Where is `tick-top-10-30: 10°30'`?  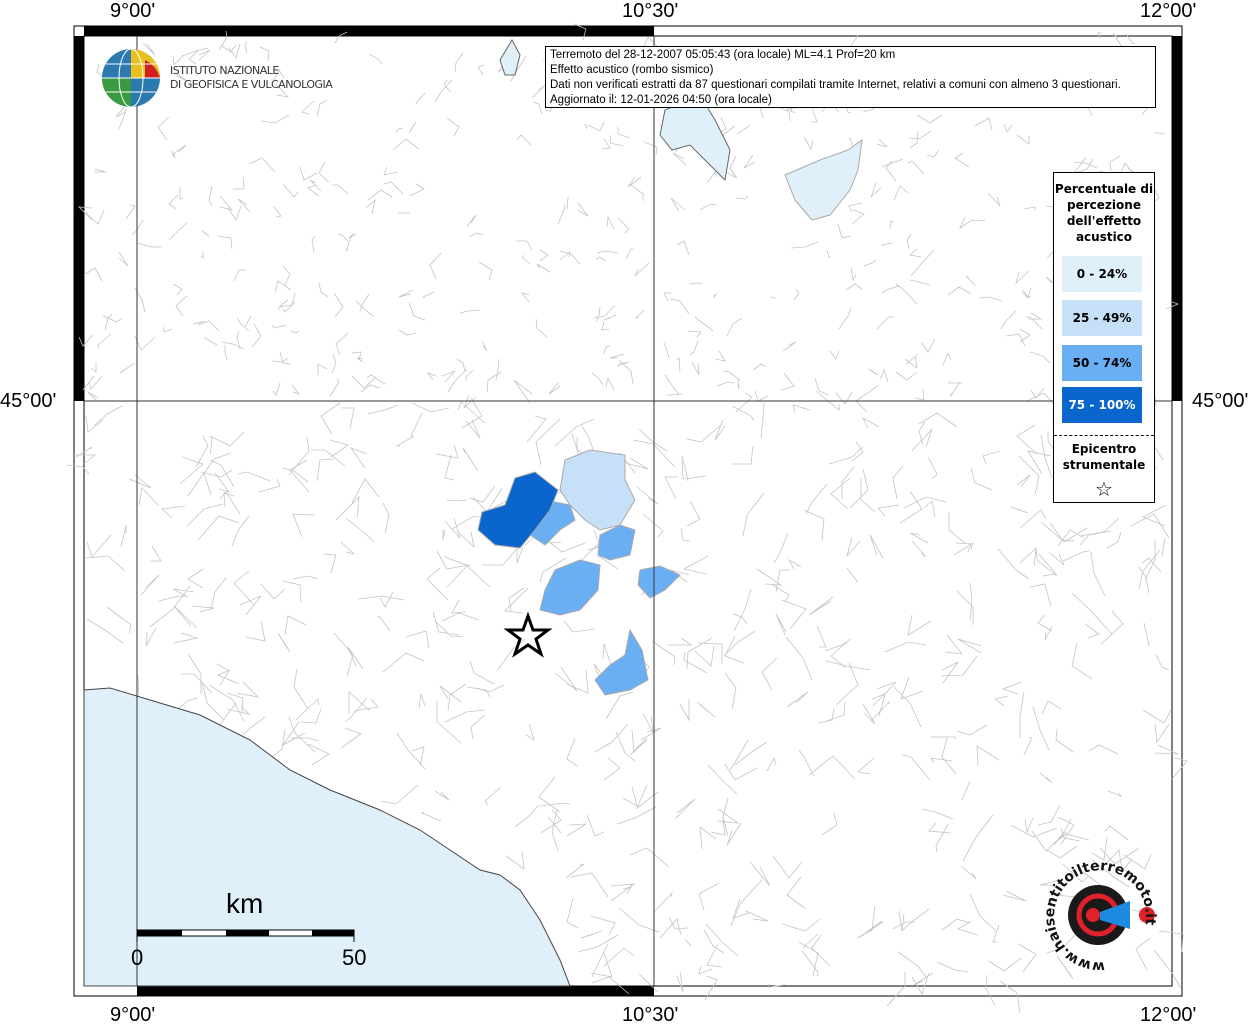
tick-top-10-30: 10°30' is located at coordinates (650, 11).